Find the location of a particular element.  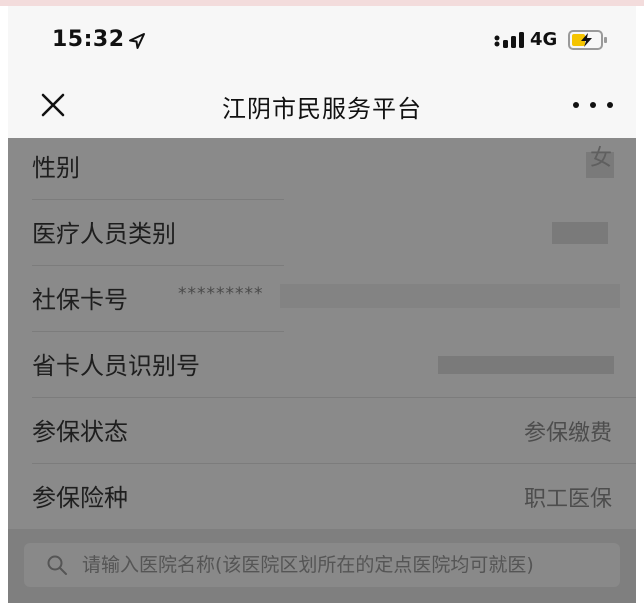

insurance-type-value: 职工医保 is located at coordinates (567, 499).